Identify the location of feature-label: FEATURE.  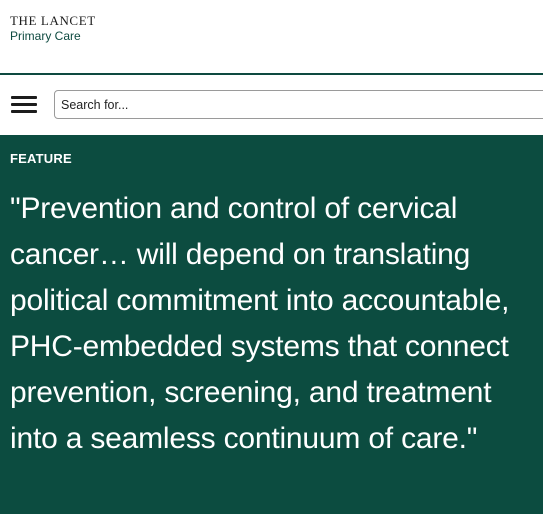
(41, 158).